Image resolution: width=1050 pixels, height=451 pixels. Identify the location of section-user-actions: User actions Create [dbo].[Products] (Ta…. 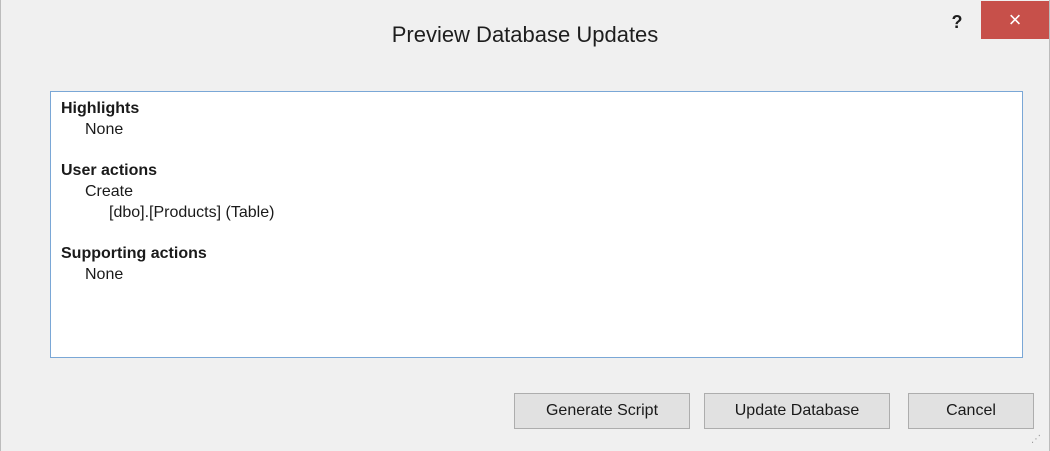
(536, 191).